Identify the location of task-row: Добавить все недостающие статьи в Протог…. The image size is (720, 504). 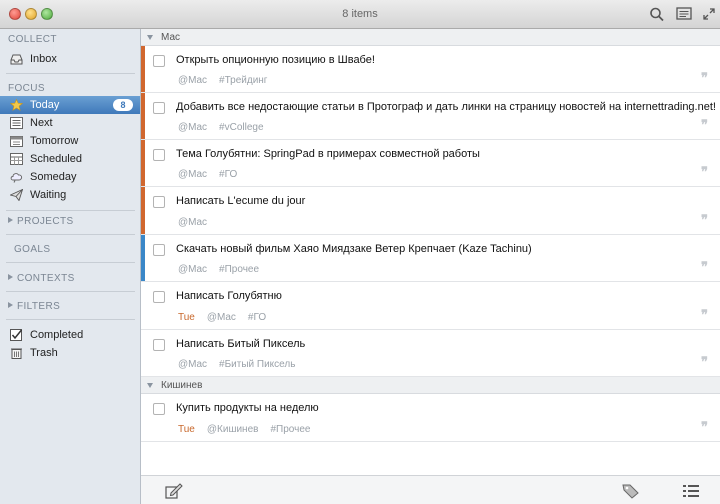
(430, 116).